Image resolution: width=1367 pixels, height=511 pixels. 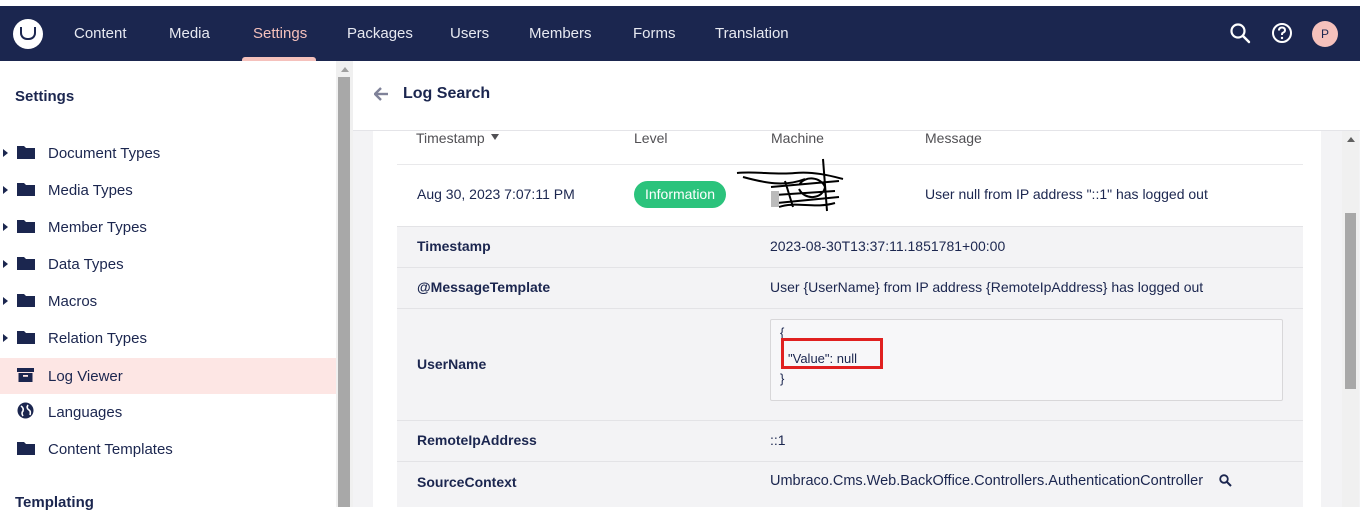 What do you see at coordinates (953, 138) in the screenshot?
I see `column-header-message: Message` at bounding box center [953, 138].